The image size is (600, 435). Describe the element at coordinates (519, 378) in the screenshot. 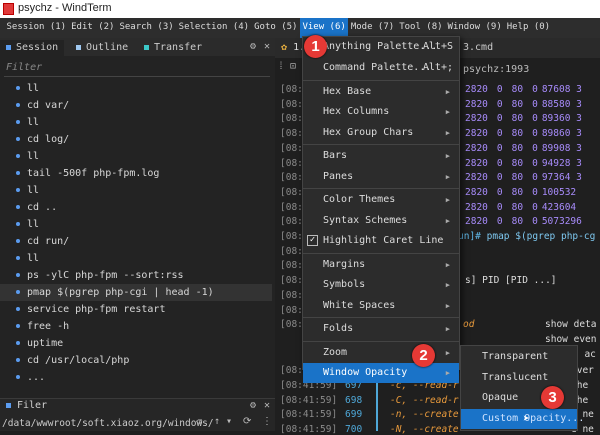

I see `submenu-item-translucent: Translucent` at that location.